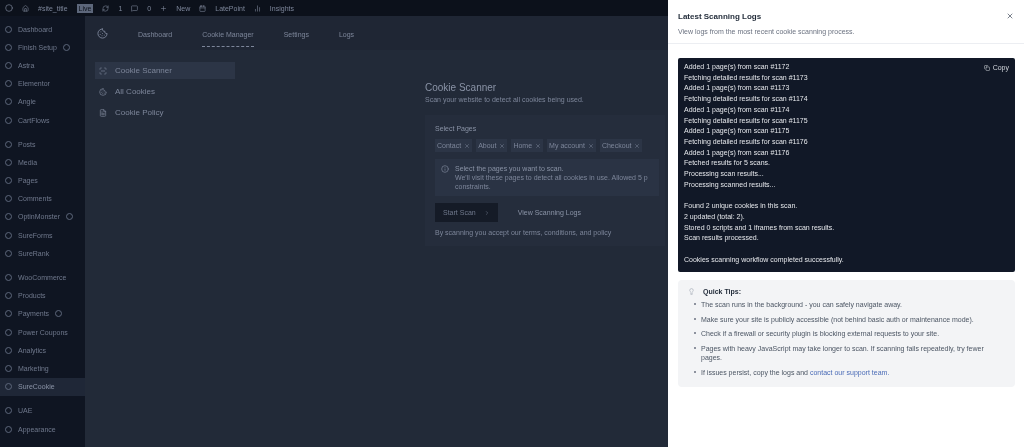  Describe the element at coordinates (9, 8) in the screenshot. I see `circle-logo-icon` at that location.